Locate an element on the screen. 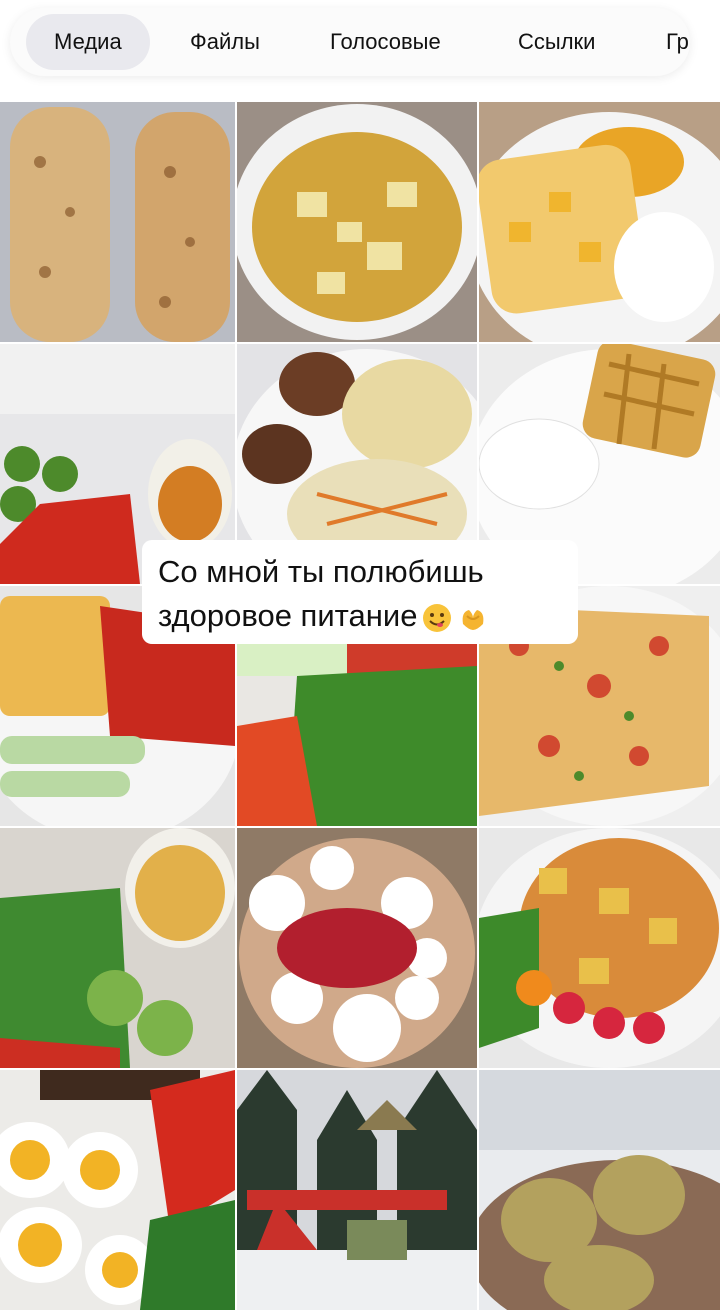 Image resolution: width=720 pixels, height=1310 pixels. photo-snowy-playground is located at coordinates (357, 1190).